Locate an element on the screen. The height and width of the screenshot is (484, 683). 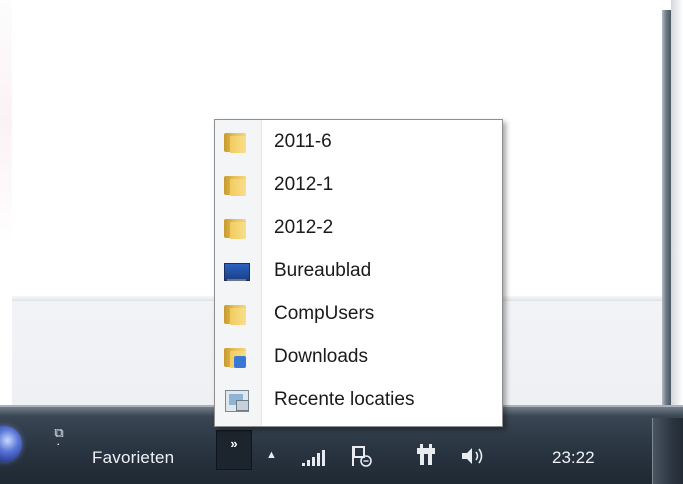
menu-item-recente-locaties: Recente locaties is located at coordinates (360, 400).